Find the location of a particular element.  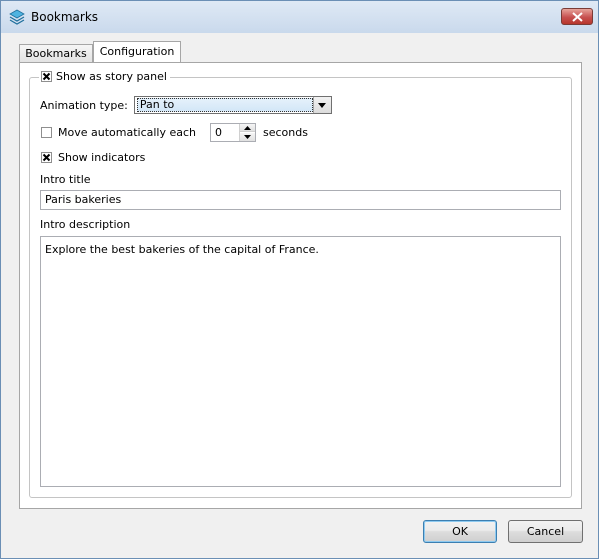

interval-value: 0 is located at coordinates (219, 132).